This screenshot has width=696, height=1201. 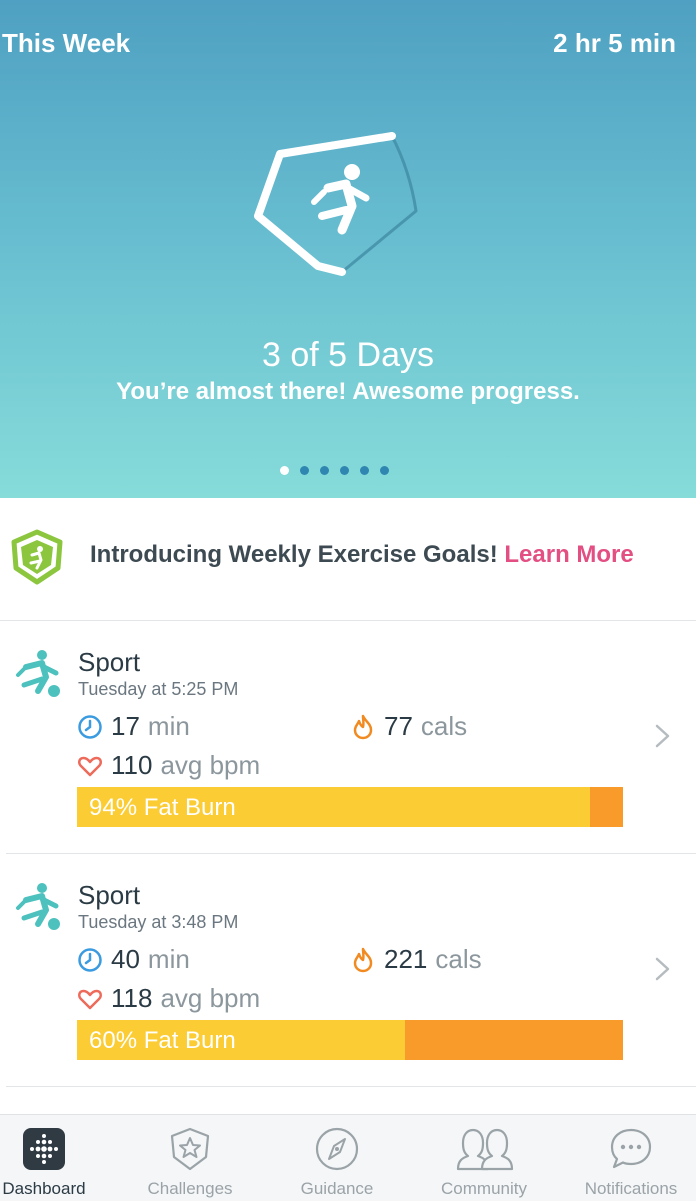 I want to click on tab-community: Community, so click(x=484, y=1158).